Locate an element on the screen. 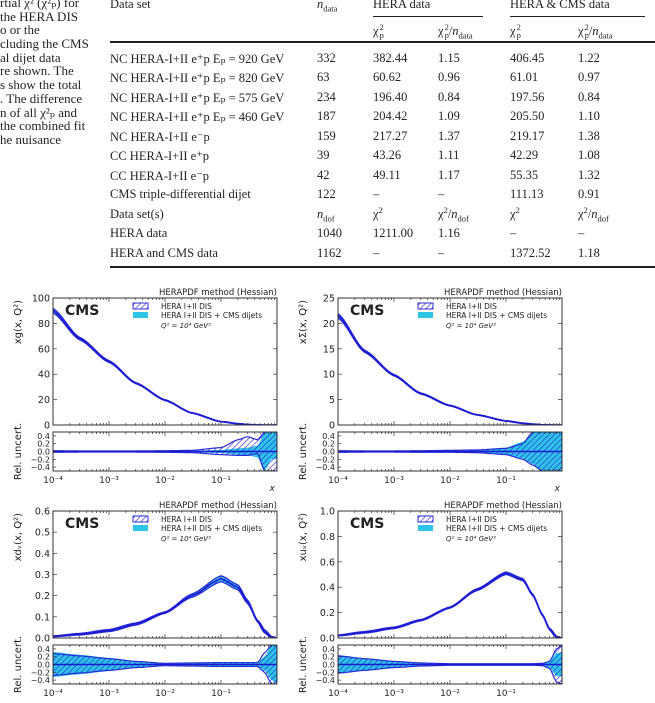  header-chi2: χ2 is located at coordinates (515, 212).